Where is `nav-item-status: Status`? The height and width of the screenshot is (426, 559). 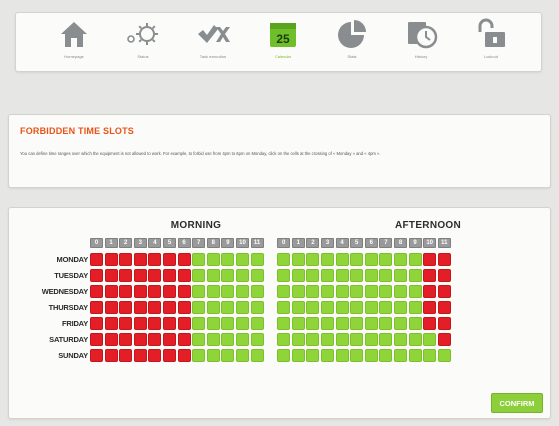
nav-item-status: Status is located at coordinates (143, 43).